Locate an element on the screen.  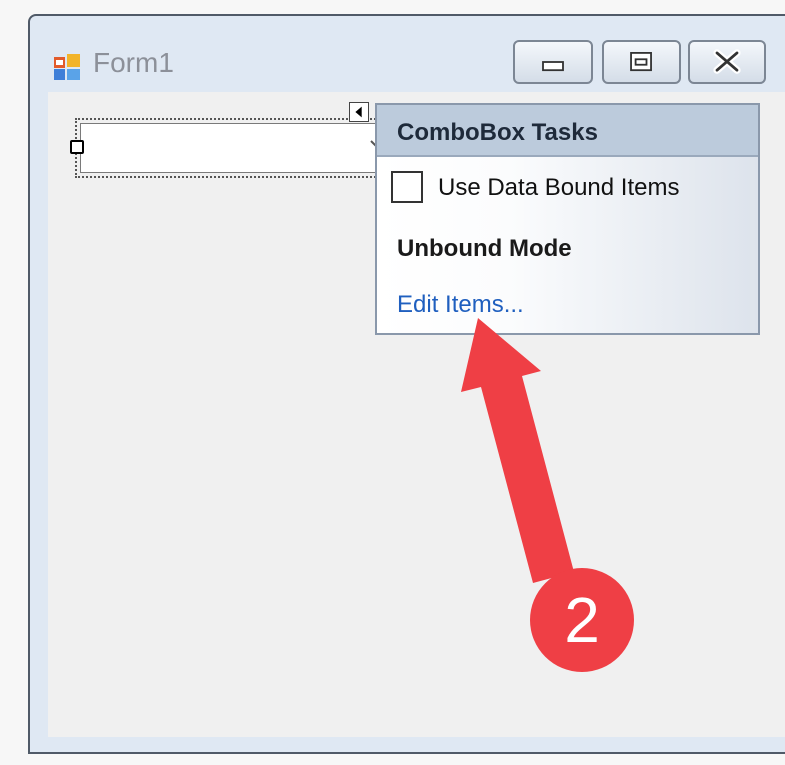
window-title: Form1 is located at coordinates (133, 62).